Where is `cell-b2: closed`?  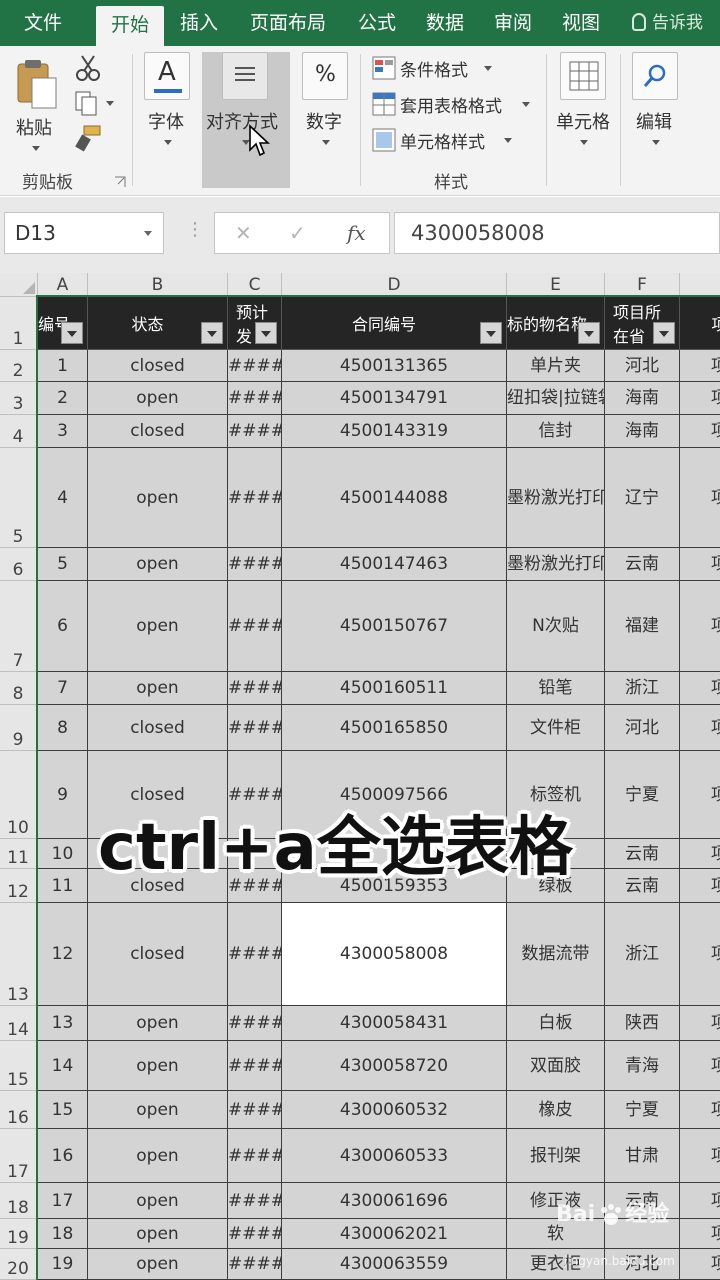
cell-b2: closed is located at coordinates (158, 366).